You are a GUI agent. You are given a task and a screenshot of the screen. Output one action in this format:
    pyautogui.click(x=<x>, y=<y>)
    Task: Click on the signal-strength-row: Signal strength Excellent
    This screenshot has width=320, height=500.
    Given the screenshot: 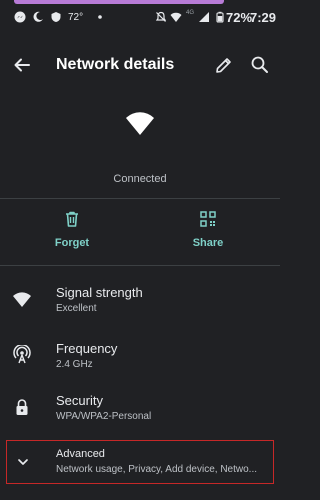 What is the action you would take?
    pyautogui.click(x=140, y=304)
    